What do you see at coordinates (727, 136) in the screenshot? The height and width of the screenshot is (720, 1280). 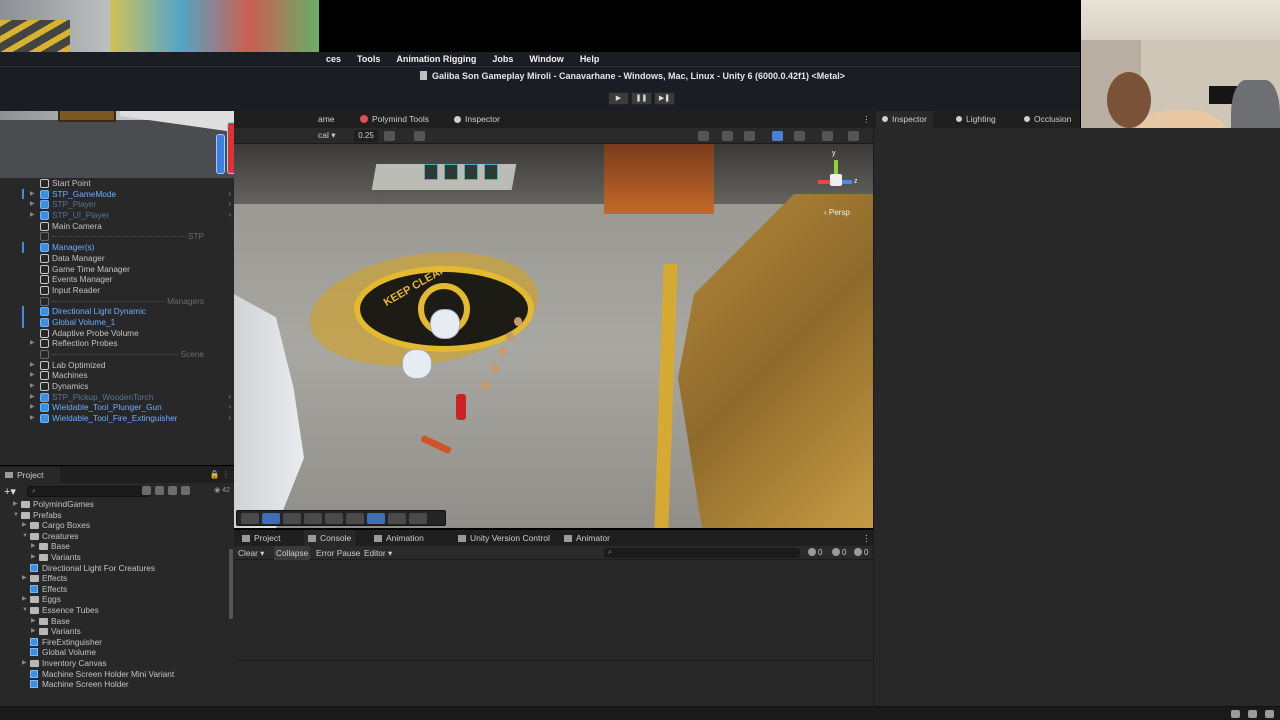 I see `effects-icon` at bounding box center [727, 136].